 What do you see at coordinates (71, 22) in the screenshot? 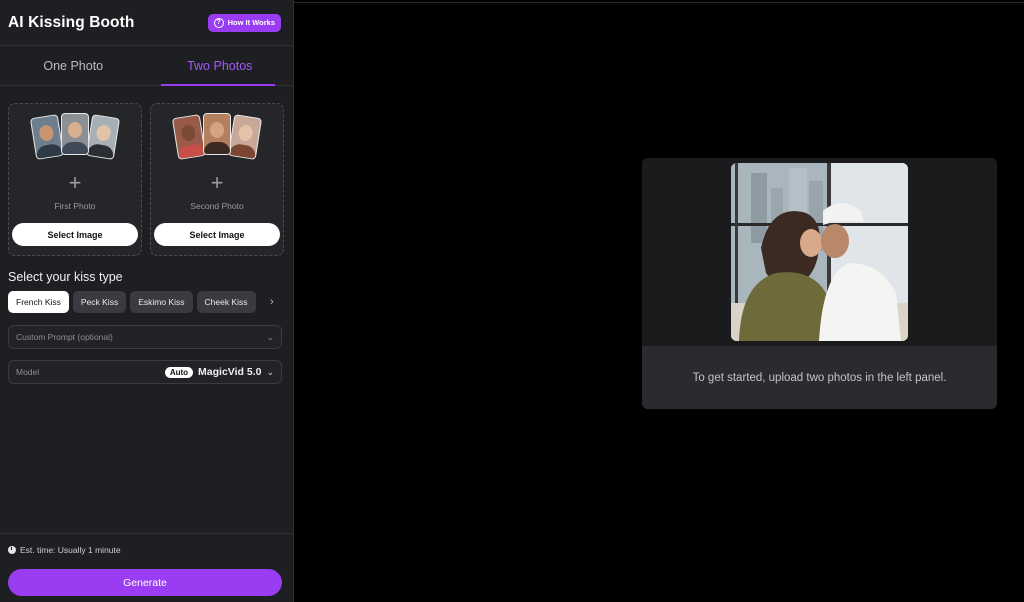
I see `app-title: AI Kissing Booth` at bounding box center [71, 22].